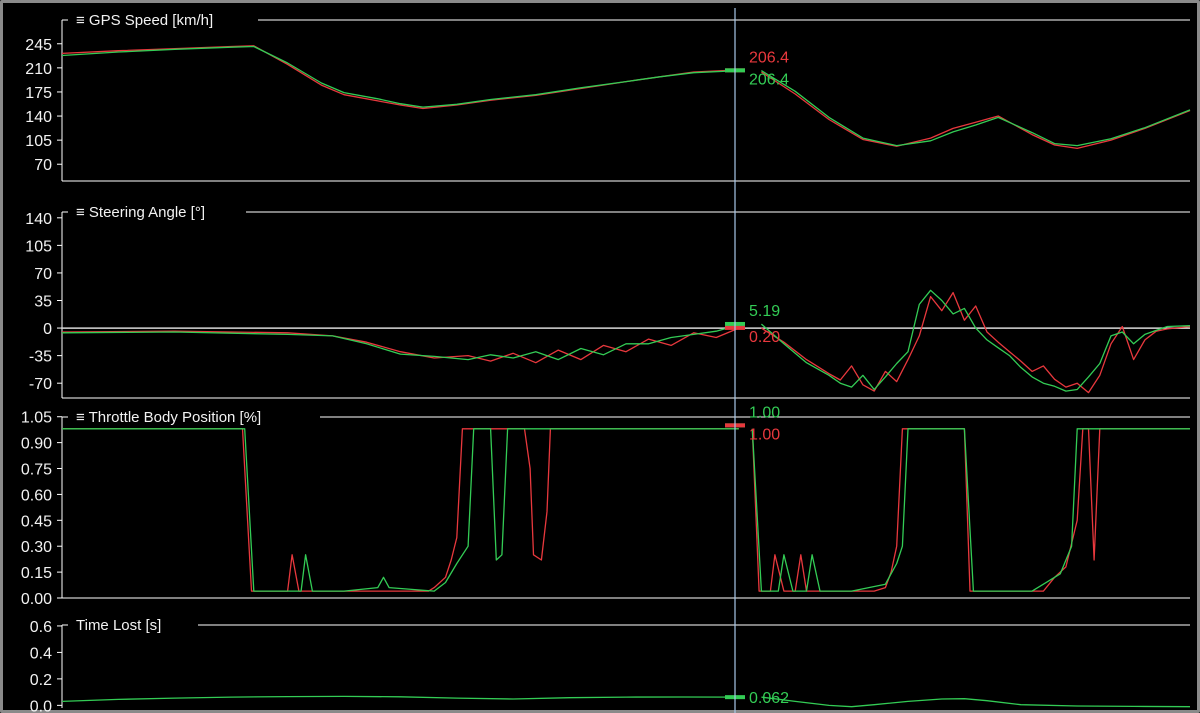  What do you see at coordinates (36, 573) in the screenshot?
I see `y-tick-label: 0.15` at bounding box center [36, 573].